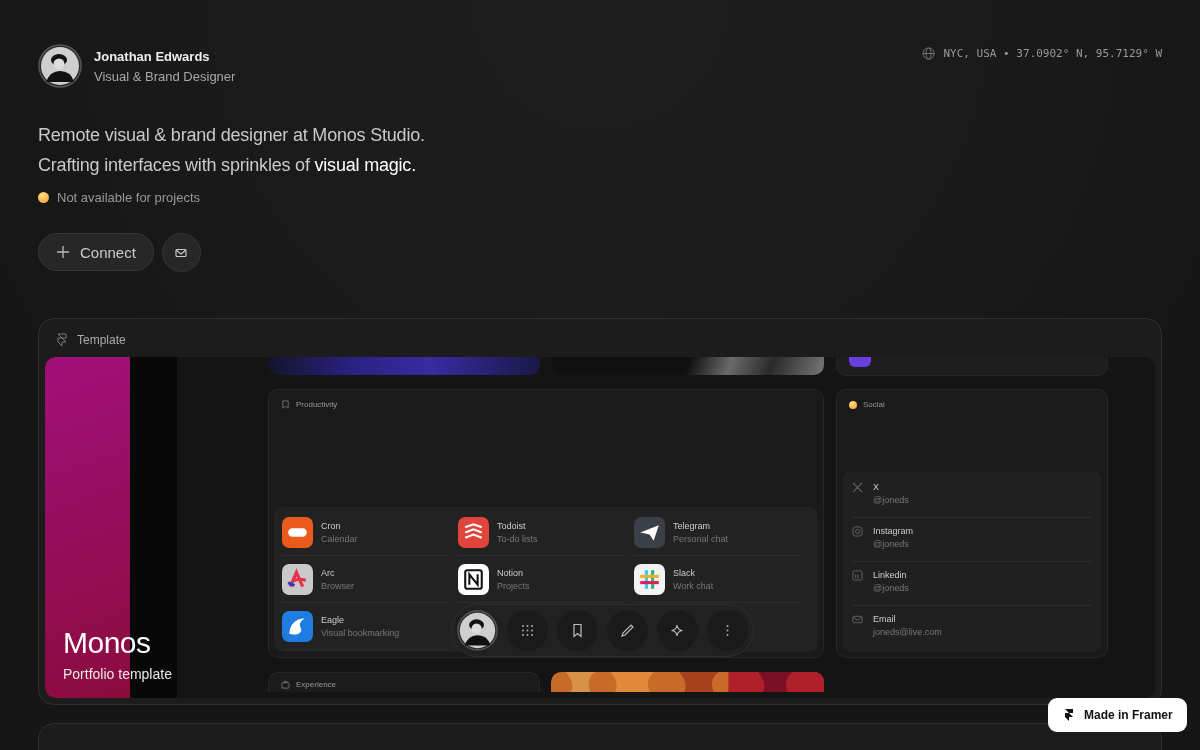 The height and width of the screenshot is (750, 1200). What do you see at coordinates (96, 252) in the screenshot?
I see `connect-button: Connect` at bounding box center [96, 252].